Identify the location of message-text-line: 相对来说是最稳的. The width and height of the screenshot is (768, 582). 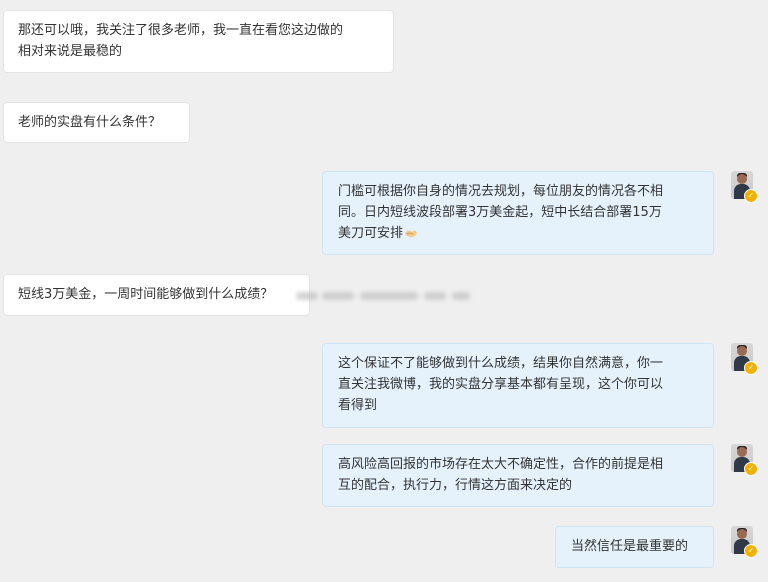
(70, 51).